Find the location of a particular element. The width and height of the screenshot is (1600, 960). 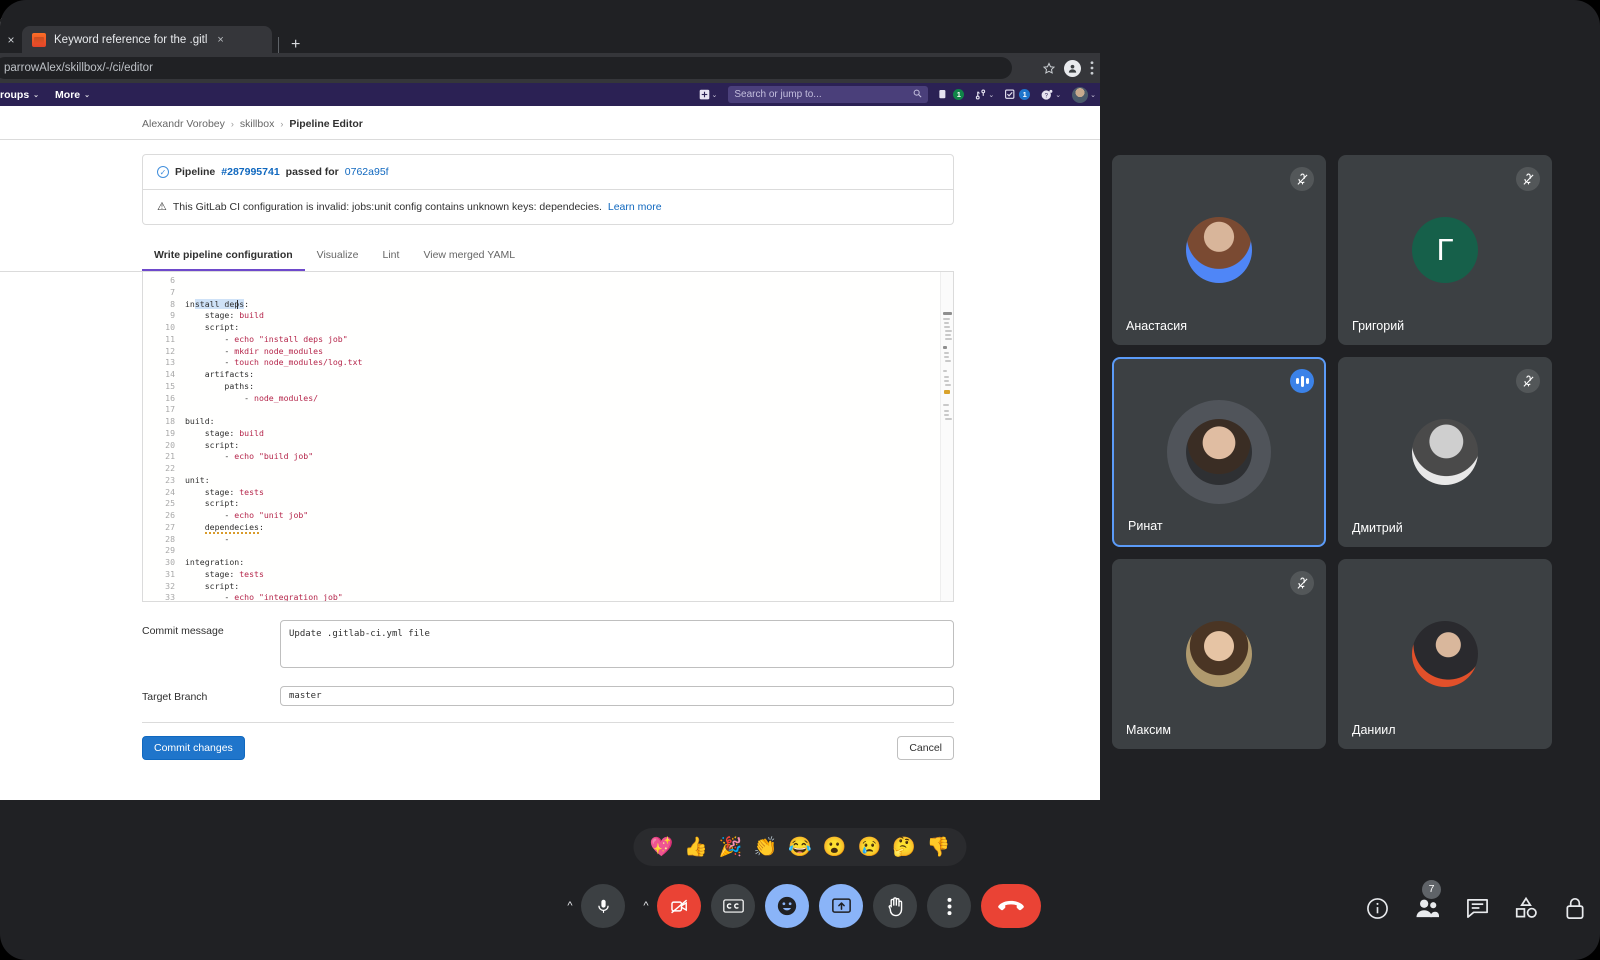

tab-write-pipeline-configuration: Write pipeline configuration is located at coordinates (223, 257).